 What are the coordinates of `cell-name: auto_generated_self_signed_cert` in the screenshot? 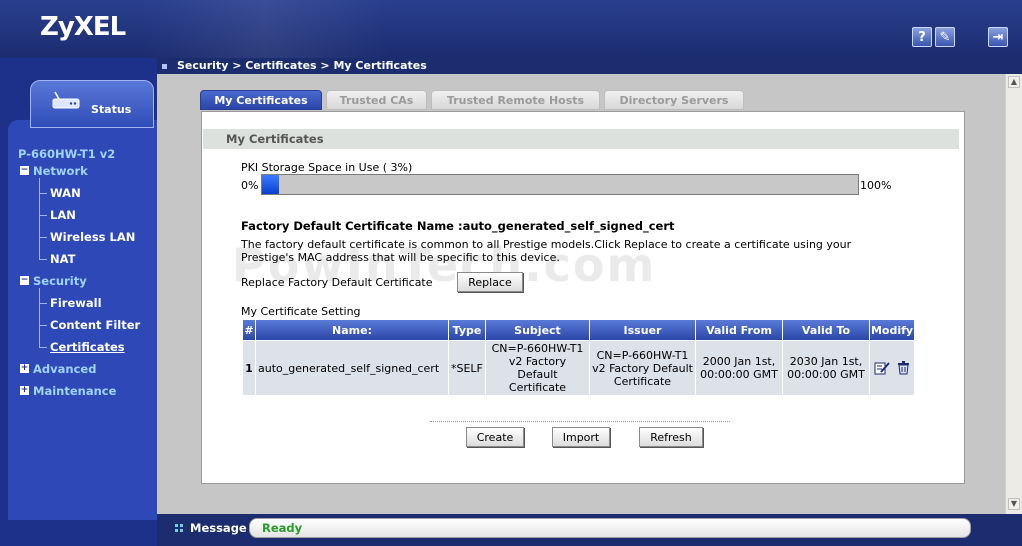 It's located at (352, 368).